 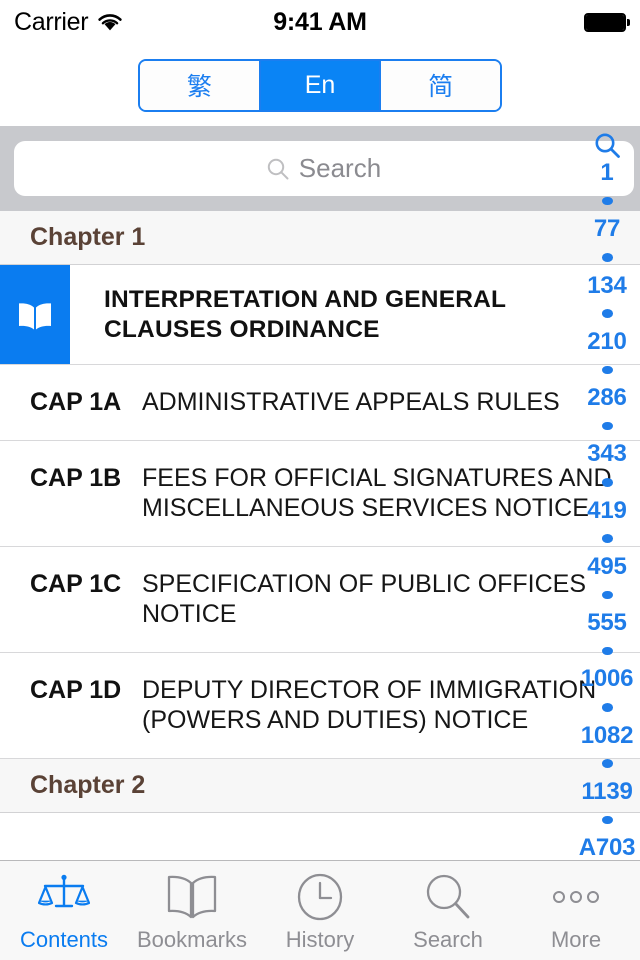 What do you see at coordinates (606, 173) in the screenshot?
I see `index-entry: 1` at bounding box center [606, 173].